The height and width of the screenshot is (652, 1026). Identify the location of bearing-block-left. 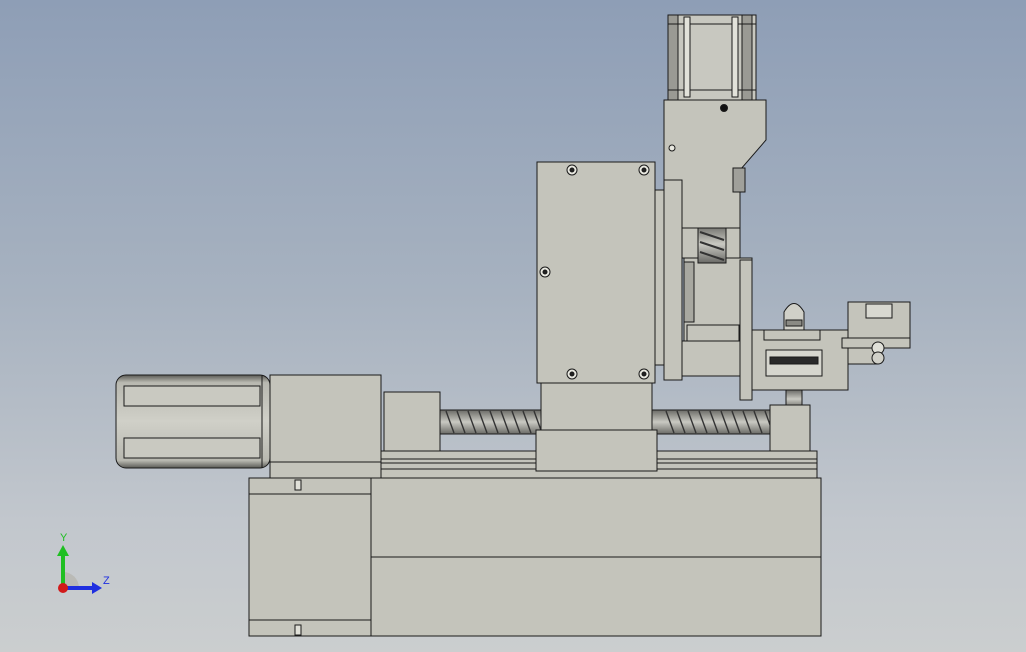
(412, 421).